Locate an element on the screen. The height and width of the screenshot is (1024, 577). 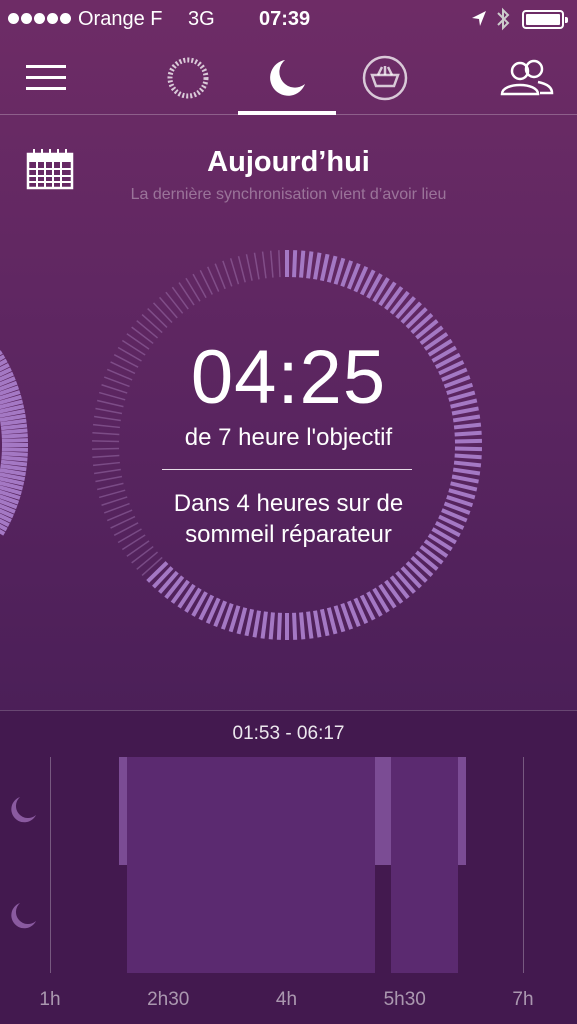
x-axis-tick-label: 2h30 is located at coordinates (168, 999).